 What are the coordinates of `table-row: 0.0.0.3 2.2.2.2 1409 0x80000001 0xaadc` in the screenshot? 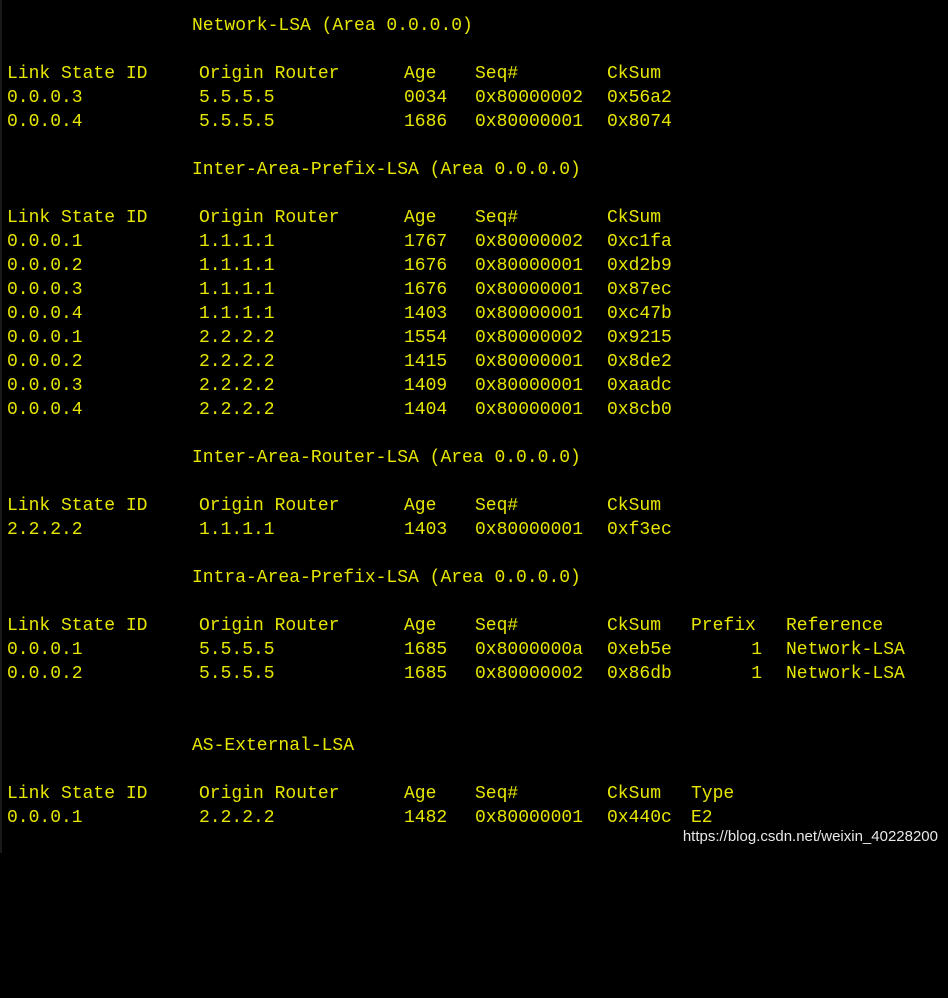 It's located at (339, 386).